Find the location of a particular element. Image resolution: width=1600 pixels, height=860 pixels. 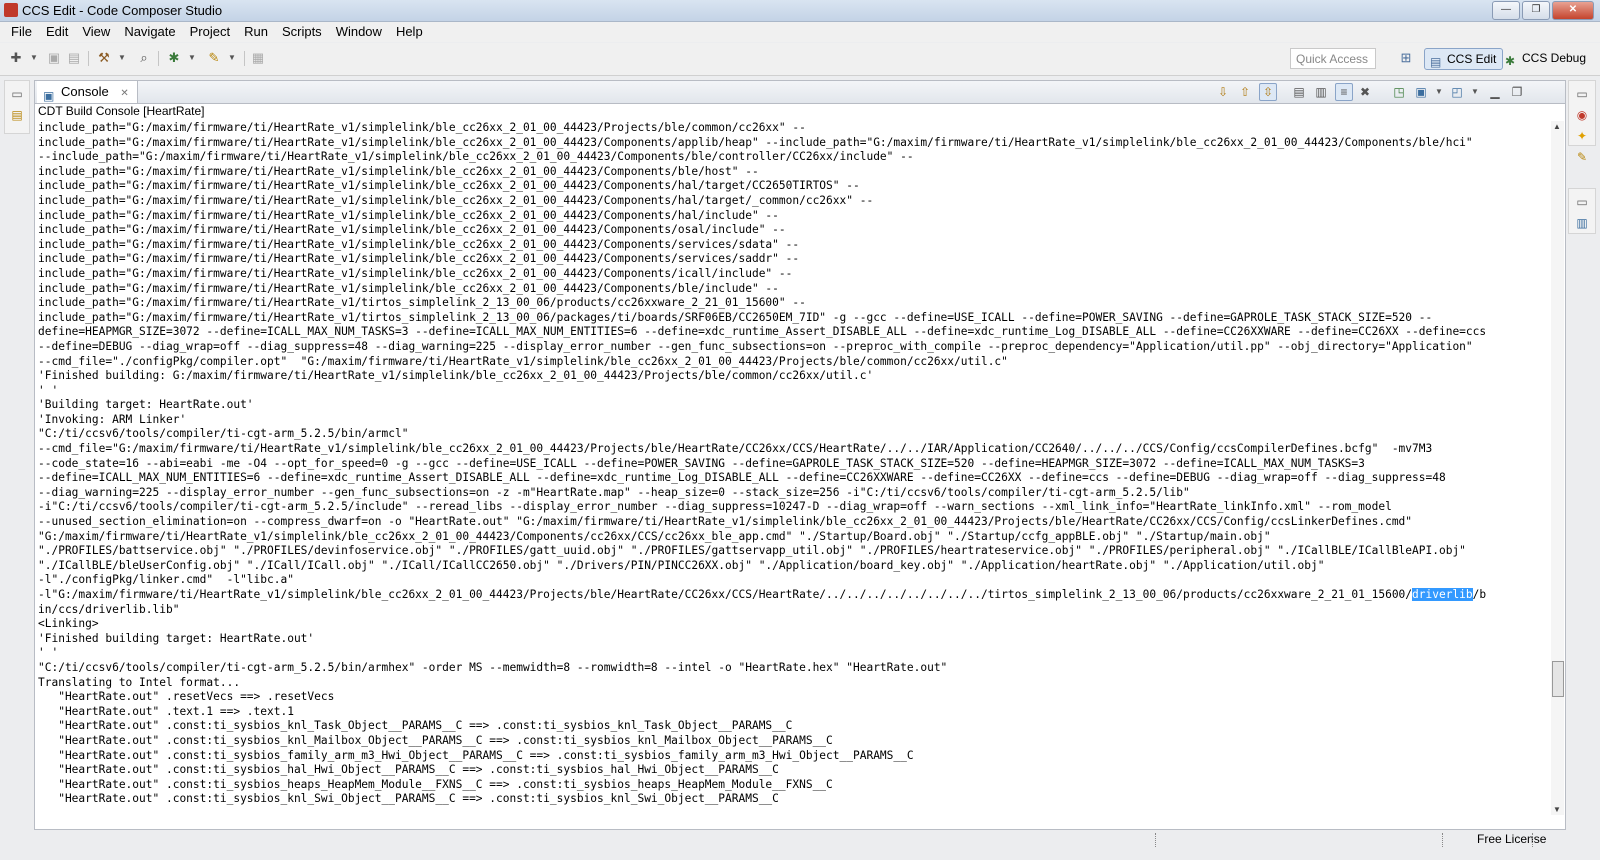

new-console-dropdown-icon: ▼ is located at coordinates (1475, 92).